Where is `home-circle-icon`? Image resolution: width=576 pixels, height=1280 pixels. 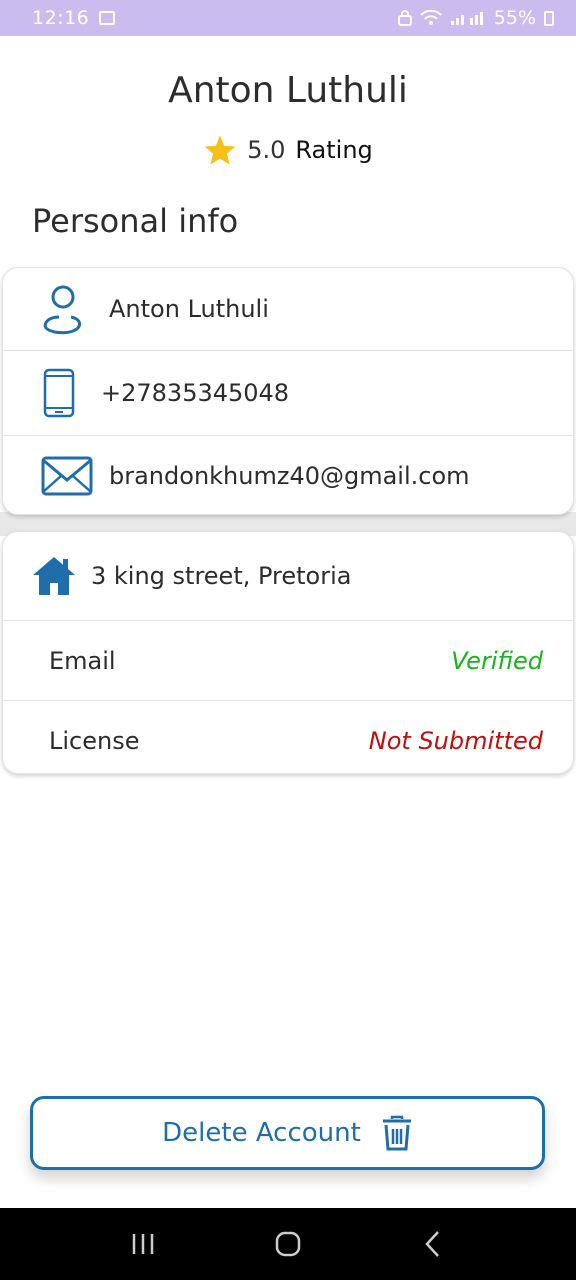 home-circle-icon is located at coordinates (288, 1244).